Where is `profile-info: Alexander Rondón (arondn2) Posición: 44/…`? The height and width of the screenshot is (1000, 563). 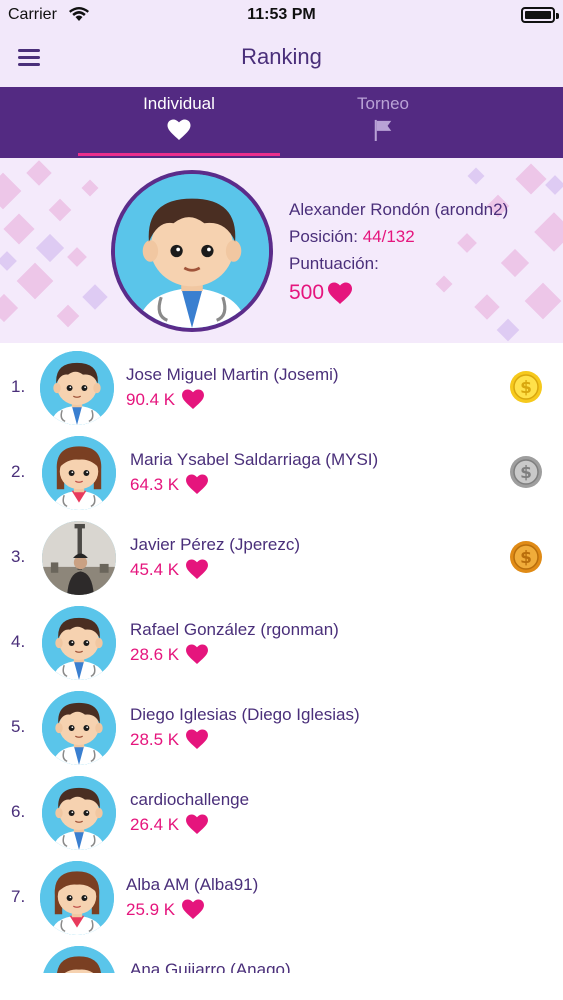
profile-info: Alexander Rondón (arondn2) Posición: 44/… is located at coordinates (398, 252).